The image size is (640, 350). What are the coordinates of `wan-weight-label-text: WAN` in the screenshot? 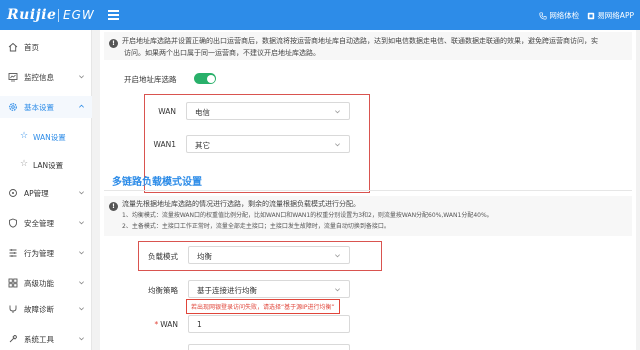 It's located at (169, 324).